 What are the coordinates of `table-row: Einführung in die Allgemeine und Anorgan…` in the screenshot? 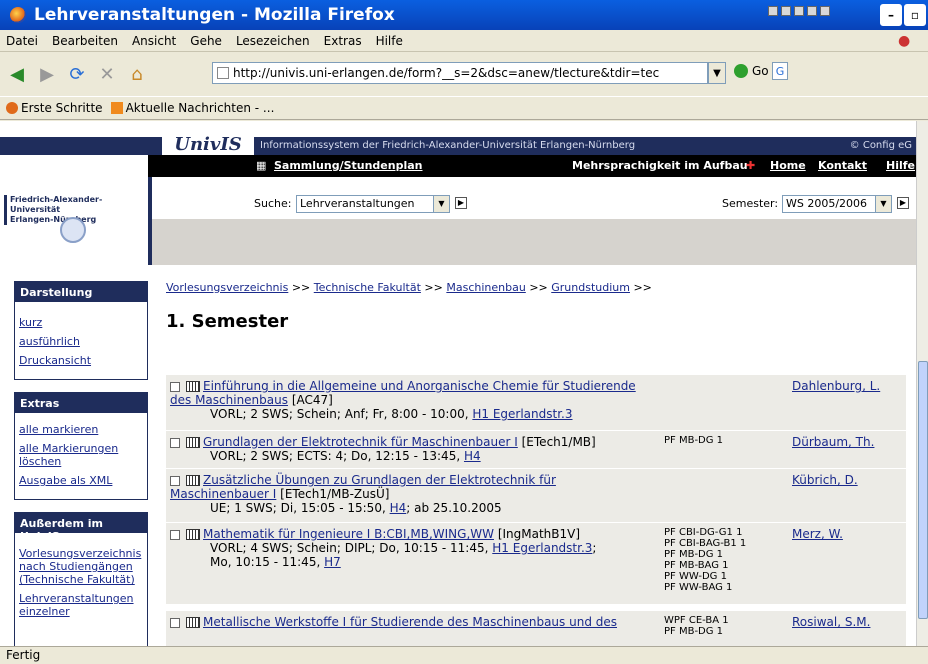 It's located at (536, 402).